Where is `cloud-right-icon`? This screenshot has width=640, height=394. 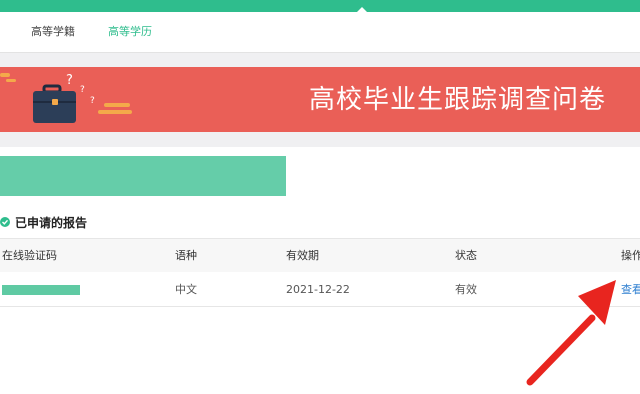 cloud-right-icon is located at coordinates (117, 105).